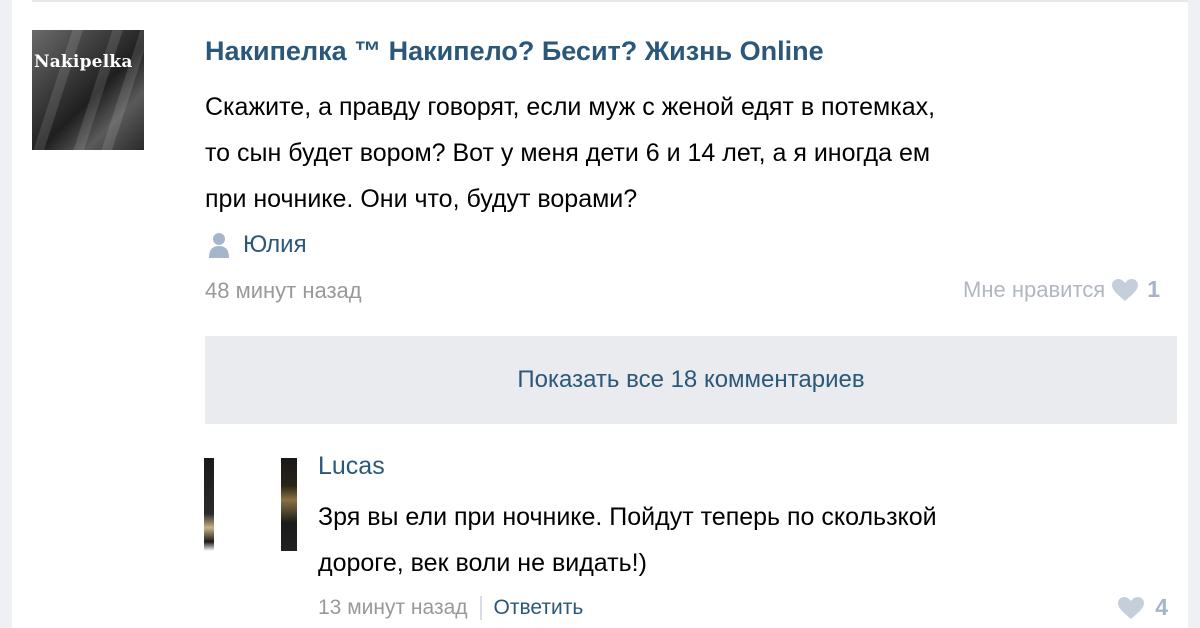 The height and width of the screenshot is (628, 1200). I want to click on commenter-avatar, so click(250, 504).